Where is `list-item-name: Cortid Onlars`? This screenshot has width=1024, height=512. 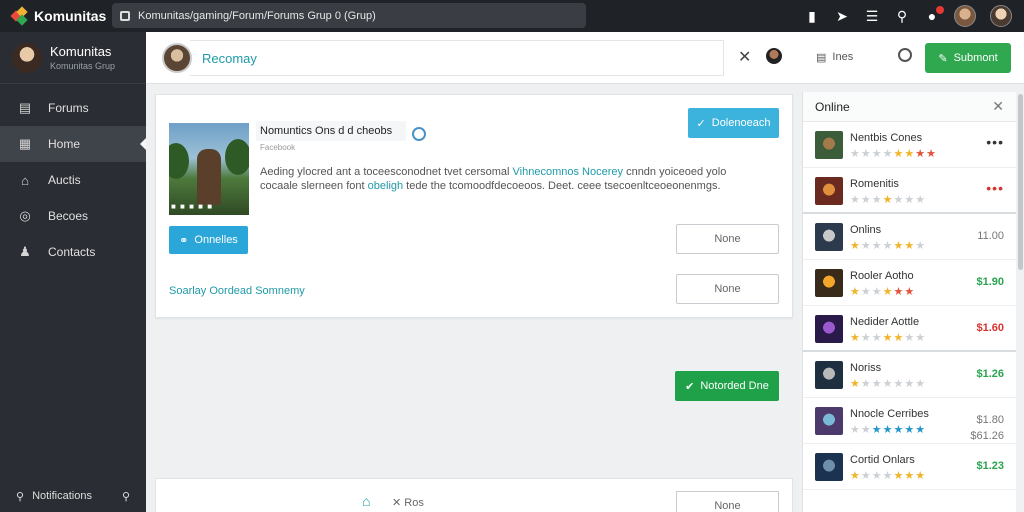
list-item-name: Cortid Onlars is located at coordinates (882, 460).